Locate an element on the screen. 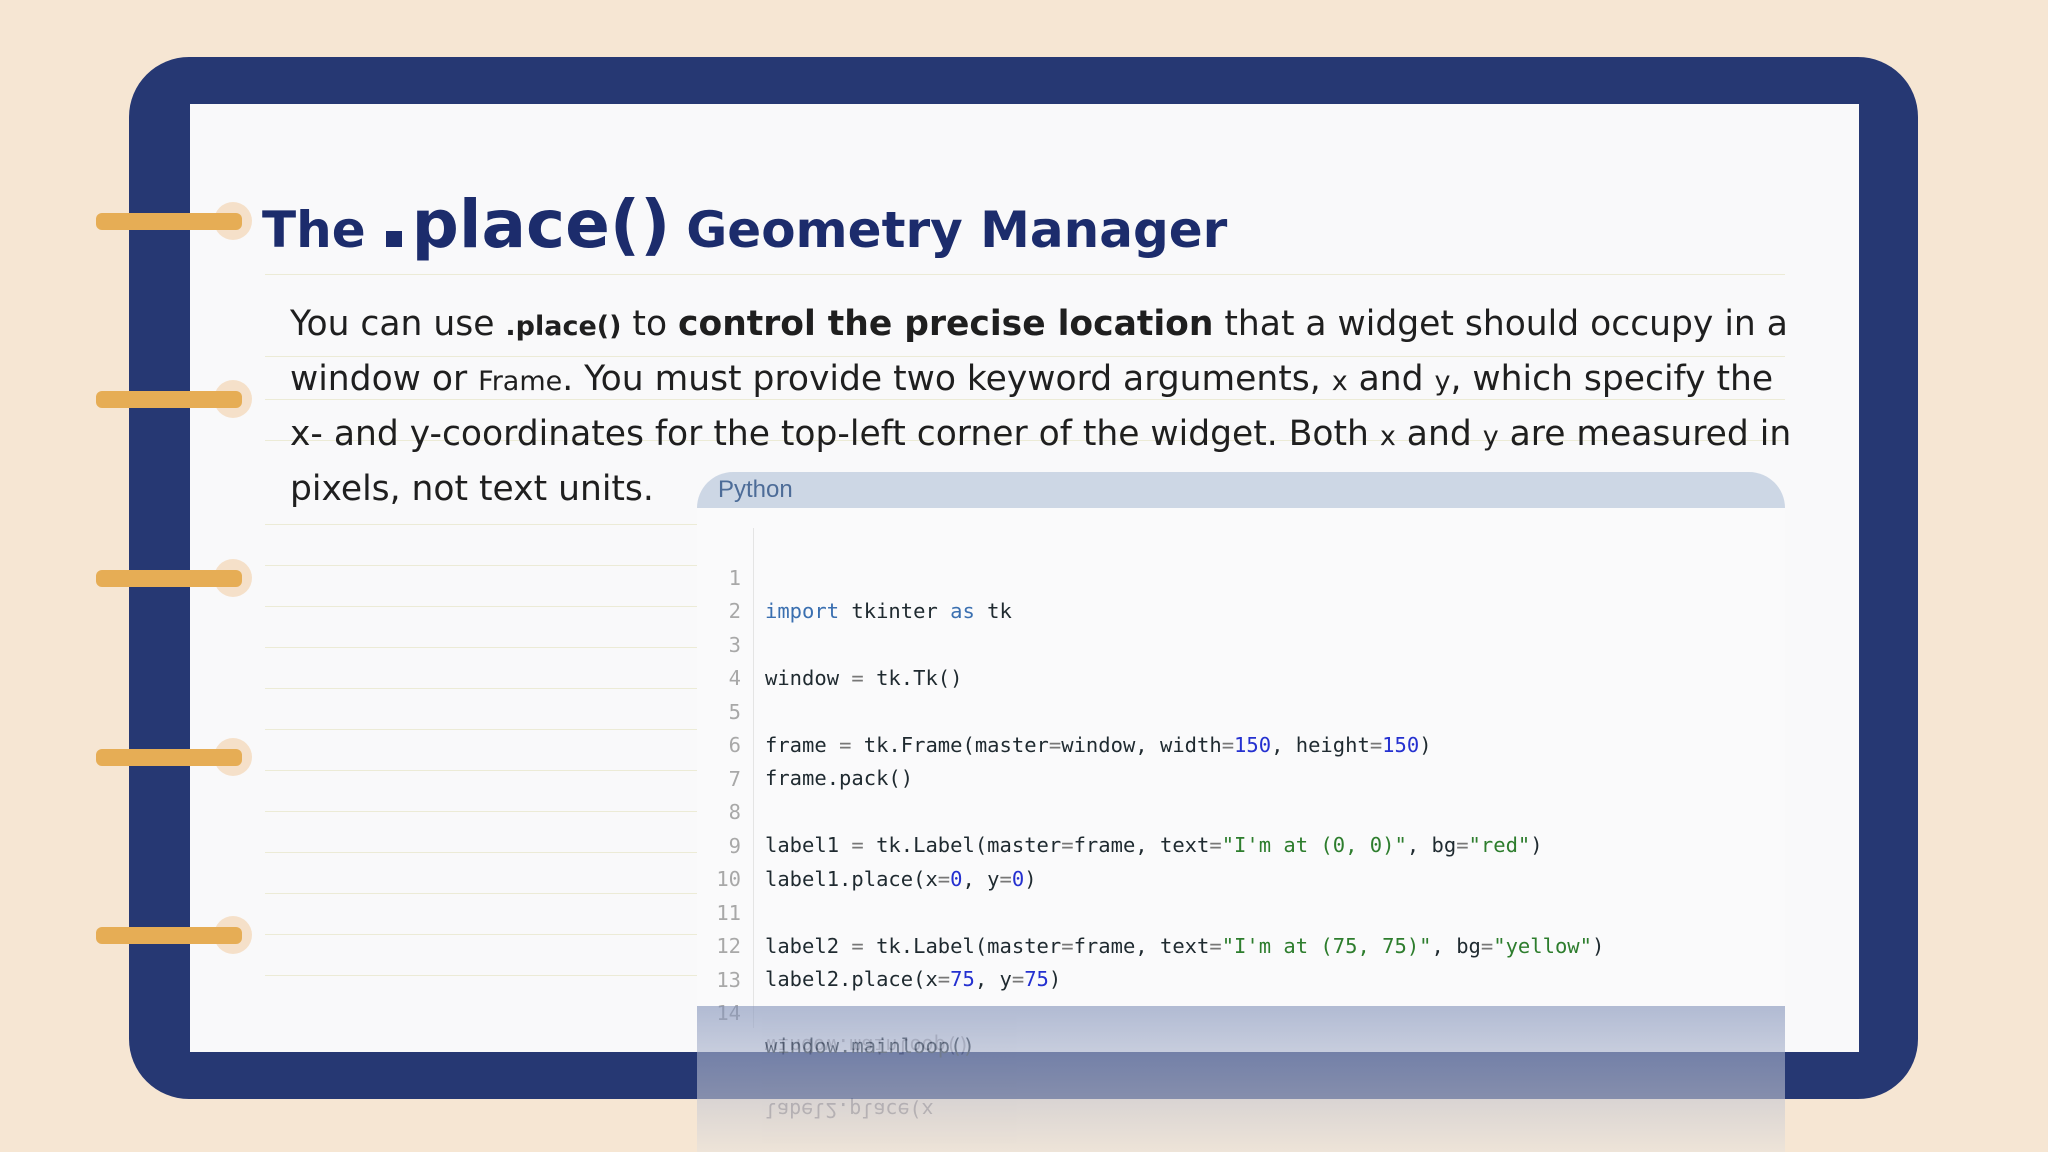 This screenshot has width=2048, height=1152. bold-text: control the precise location is located at coordinates (946, 324).